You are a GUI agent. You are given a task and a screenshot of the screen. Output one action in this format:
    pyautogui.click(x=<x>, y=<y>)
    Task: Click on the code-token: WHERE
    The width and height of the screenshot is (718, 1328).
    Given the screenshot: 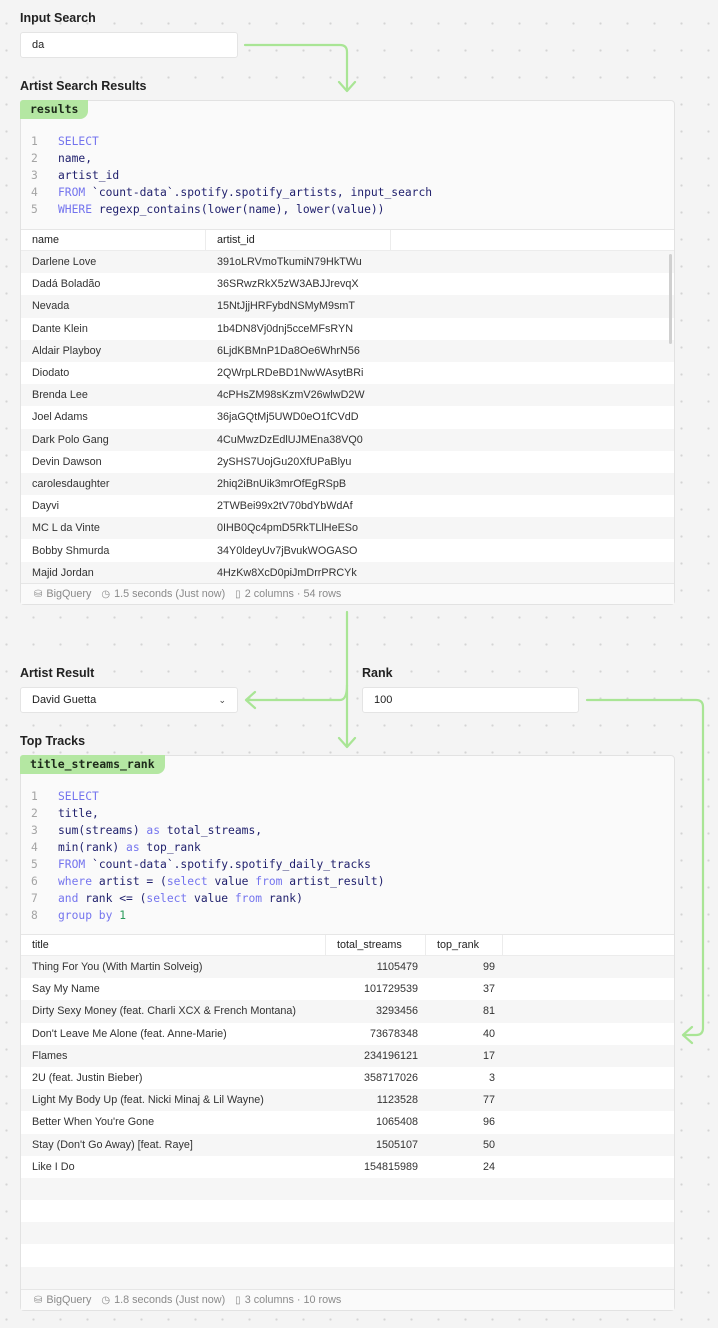 What is the action you would take?
    pyautogui.click(x=75, y=209)
    